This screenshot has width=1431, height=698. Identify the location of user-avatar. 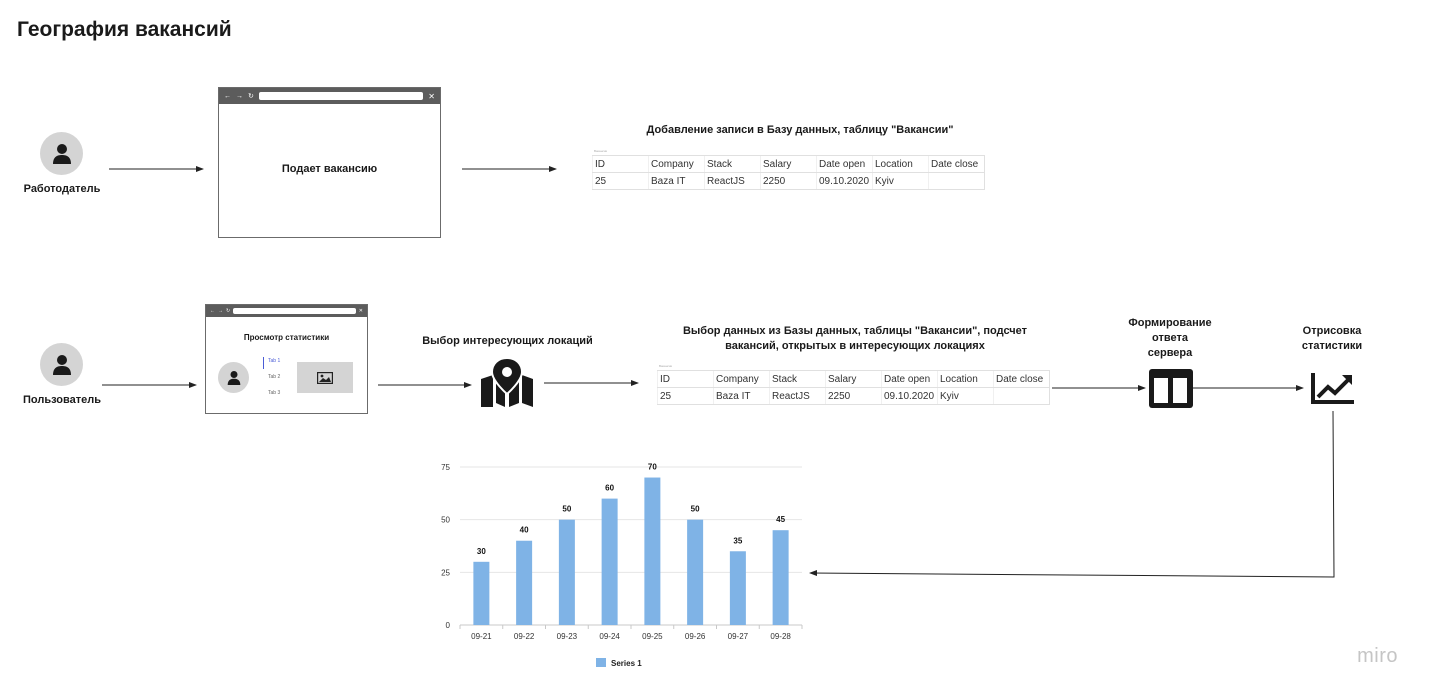
(61, 364).